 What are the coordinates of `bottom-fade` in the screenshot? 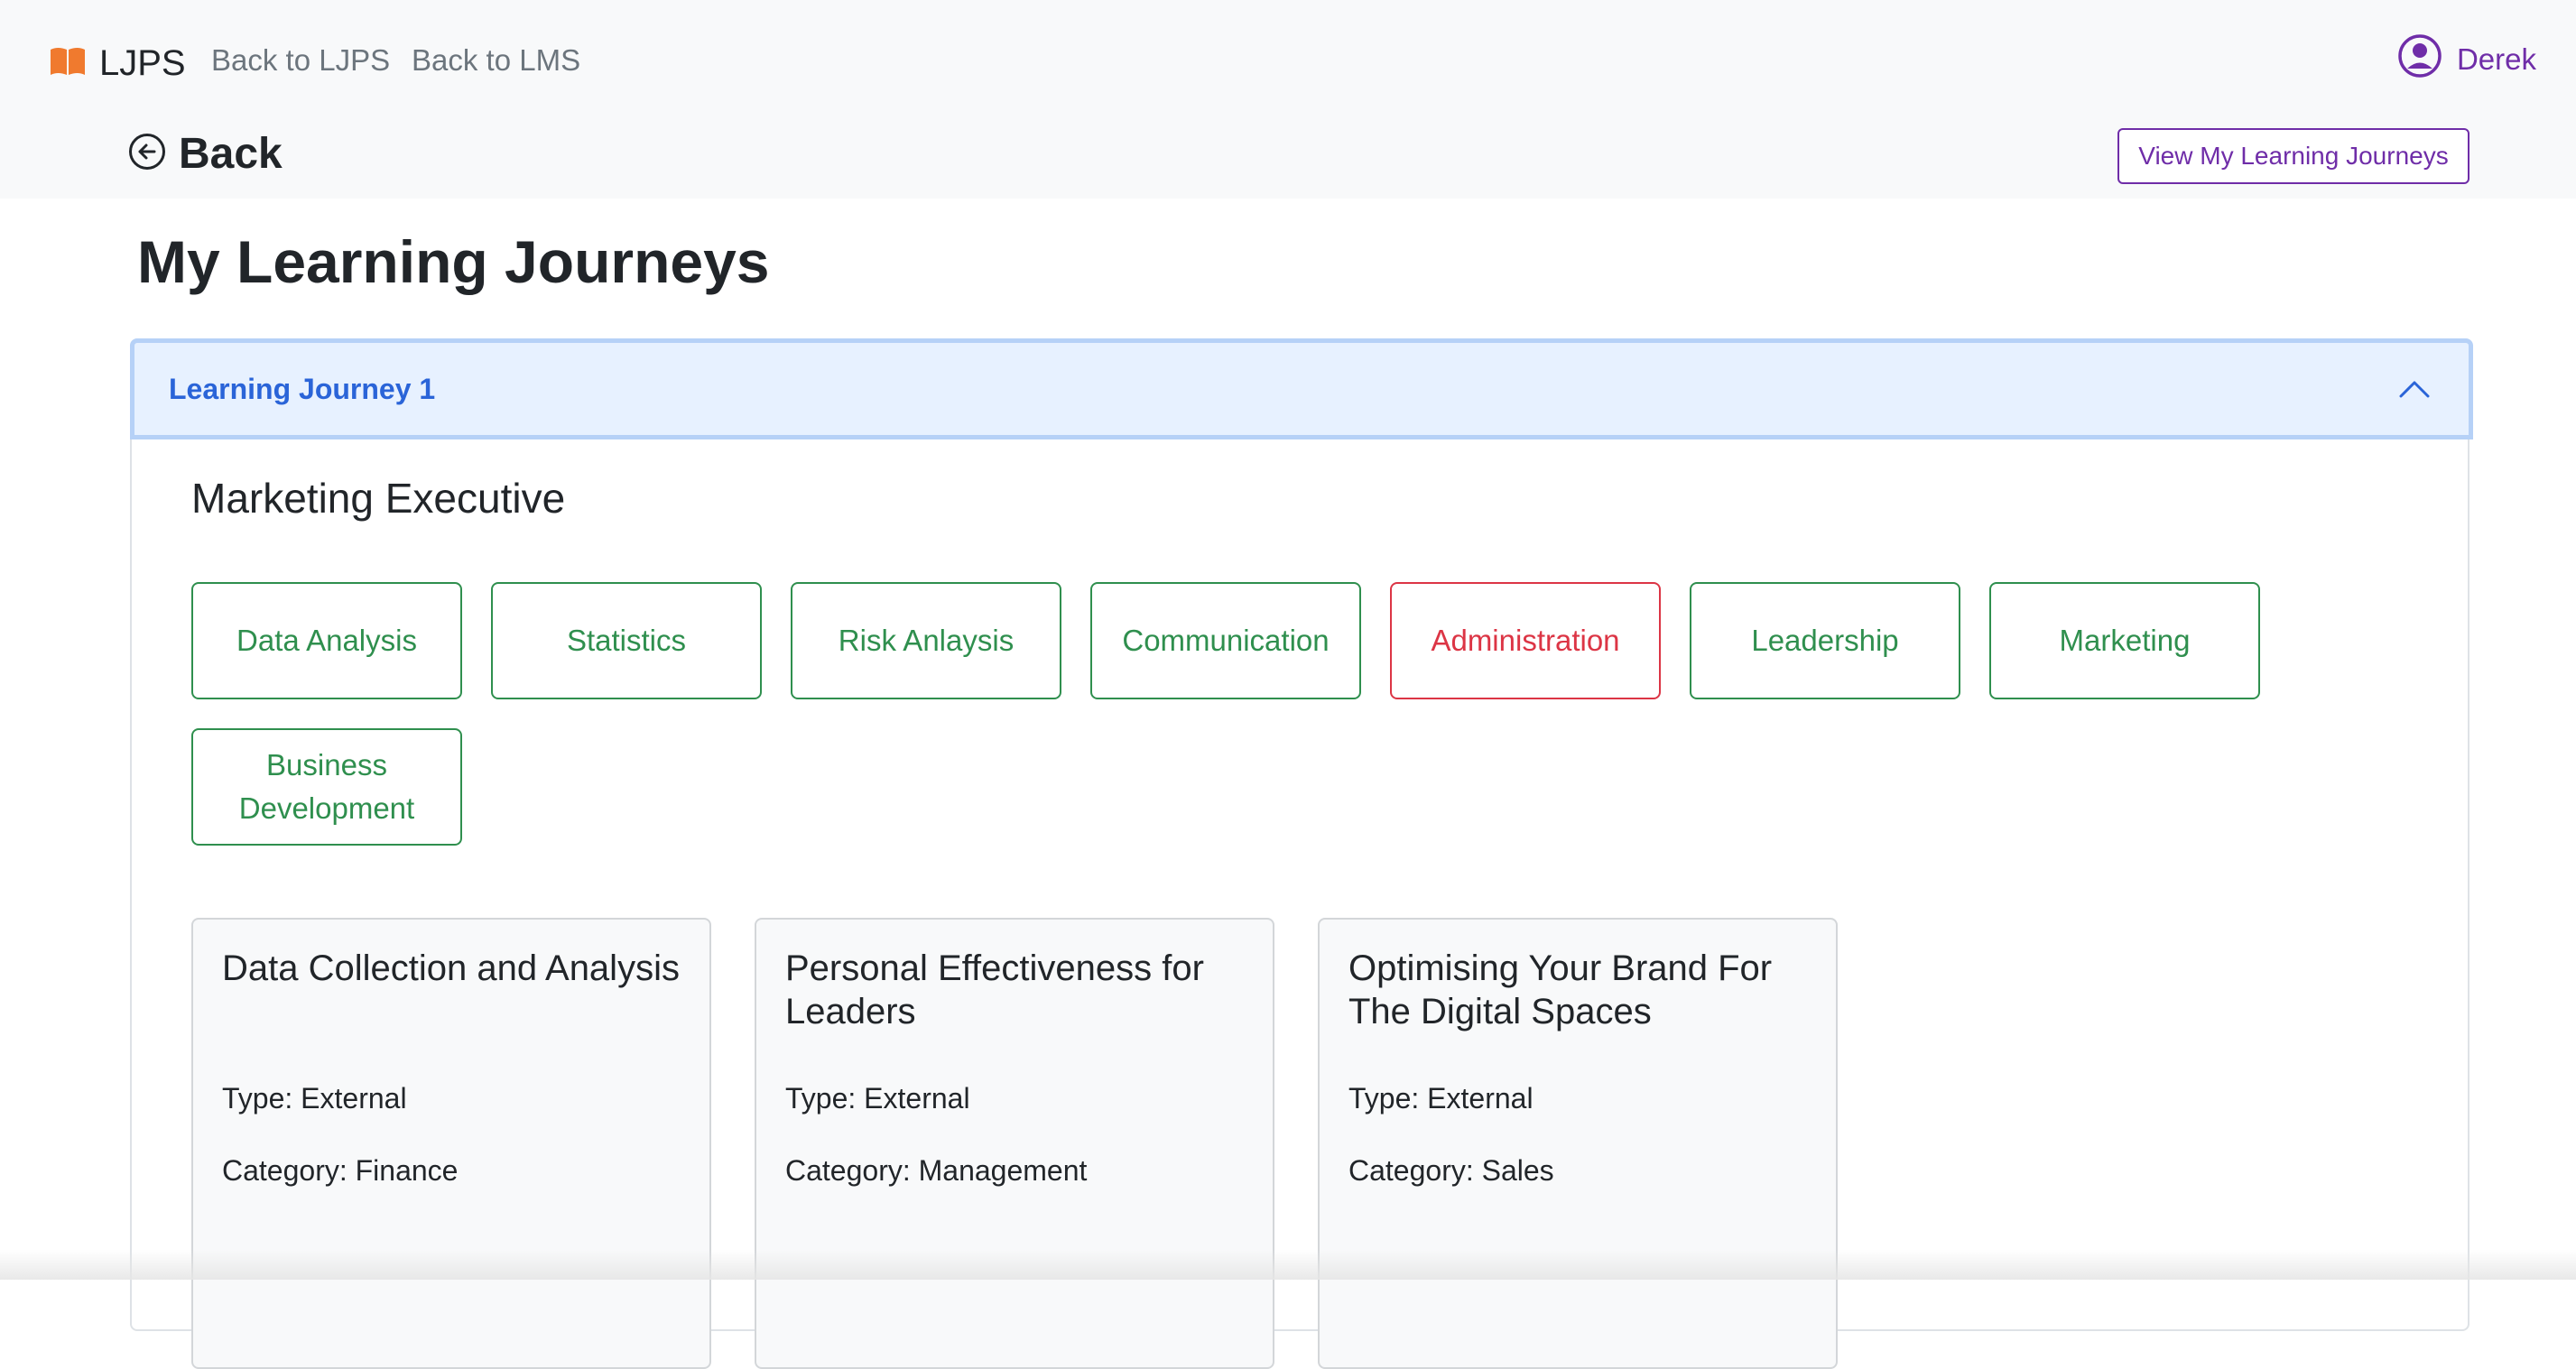 It's located at (1288, 1265).